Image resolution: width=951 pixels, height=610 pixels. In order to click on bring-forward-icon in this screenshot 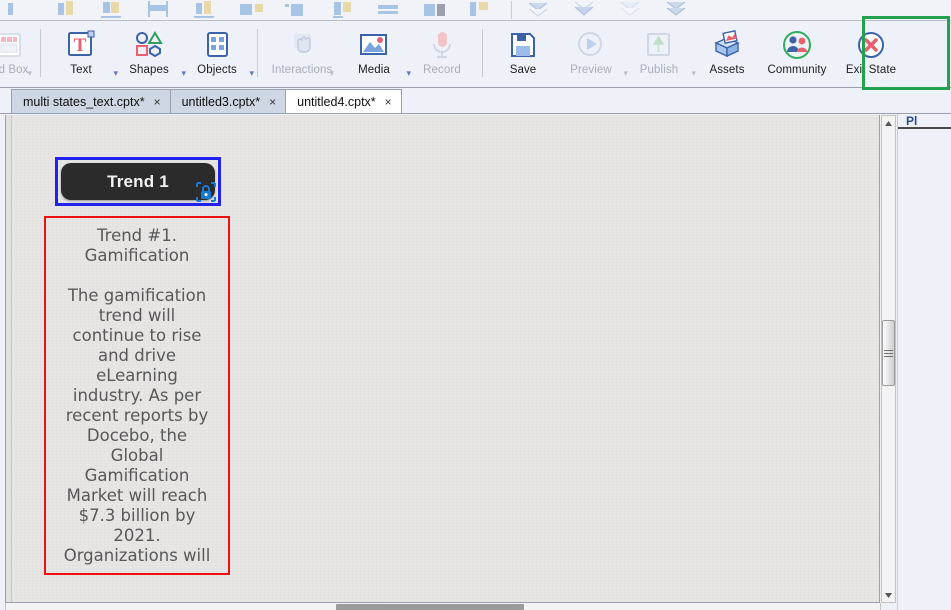, I will do `click(540, 10)`.